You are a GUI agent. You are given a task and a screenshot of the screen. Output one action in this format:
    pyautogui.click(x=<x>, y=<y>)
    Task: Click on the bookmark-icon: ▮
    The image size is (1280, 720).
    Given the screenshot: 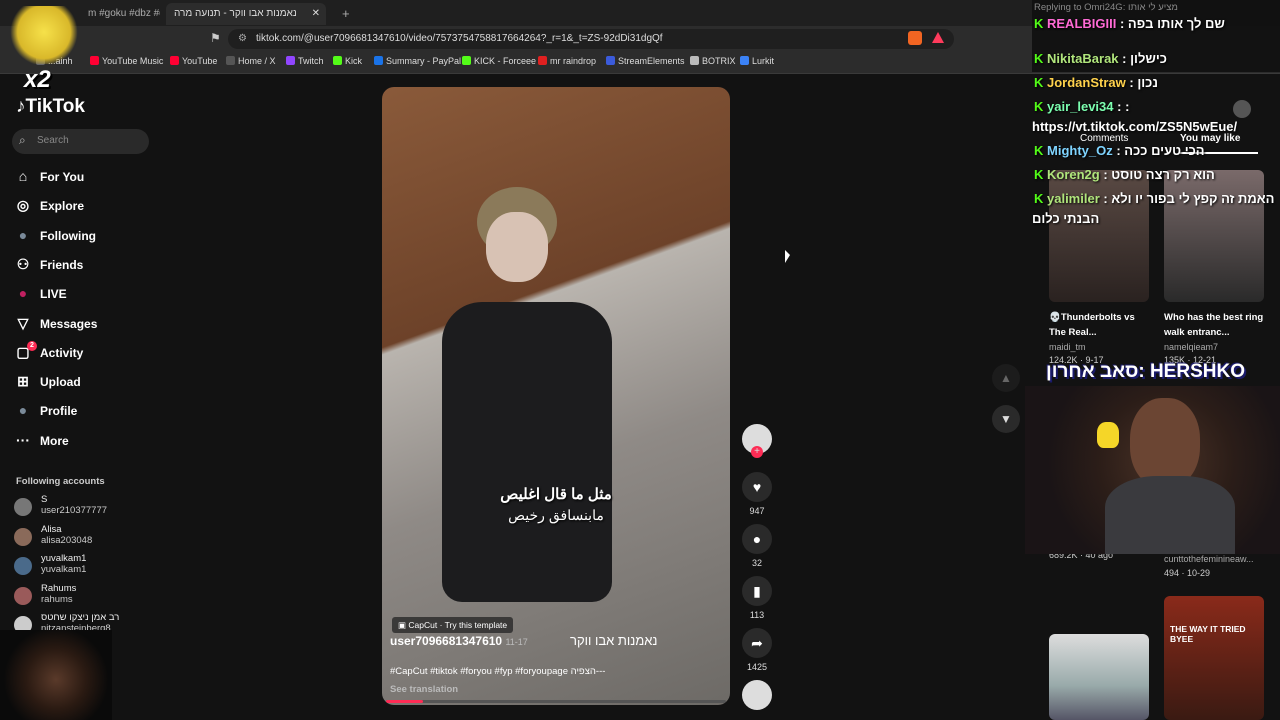 What is the action you would take?
    pyautogui.click(x=757, y=591)
    